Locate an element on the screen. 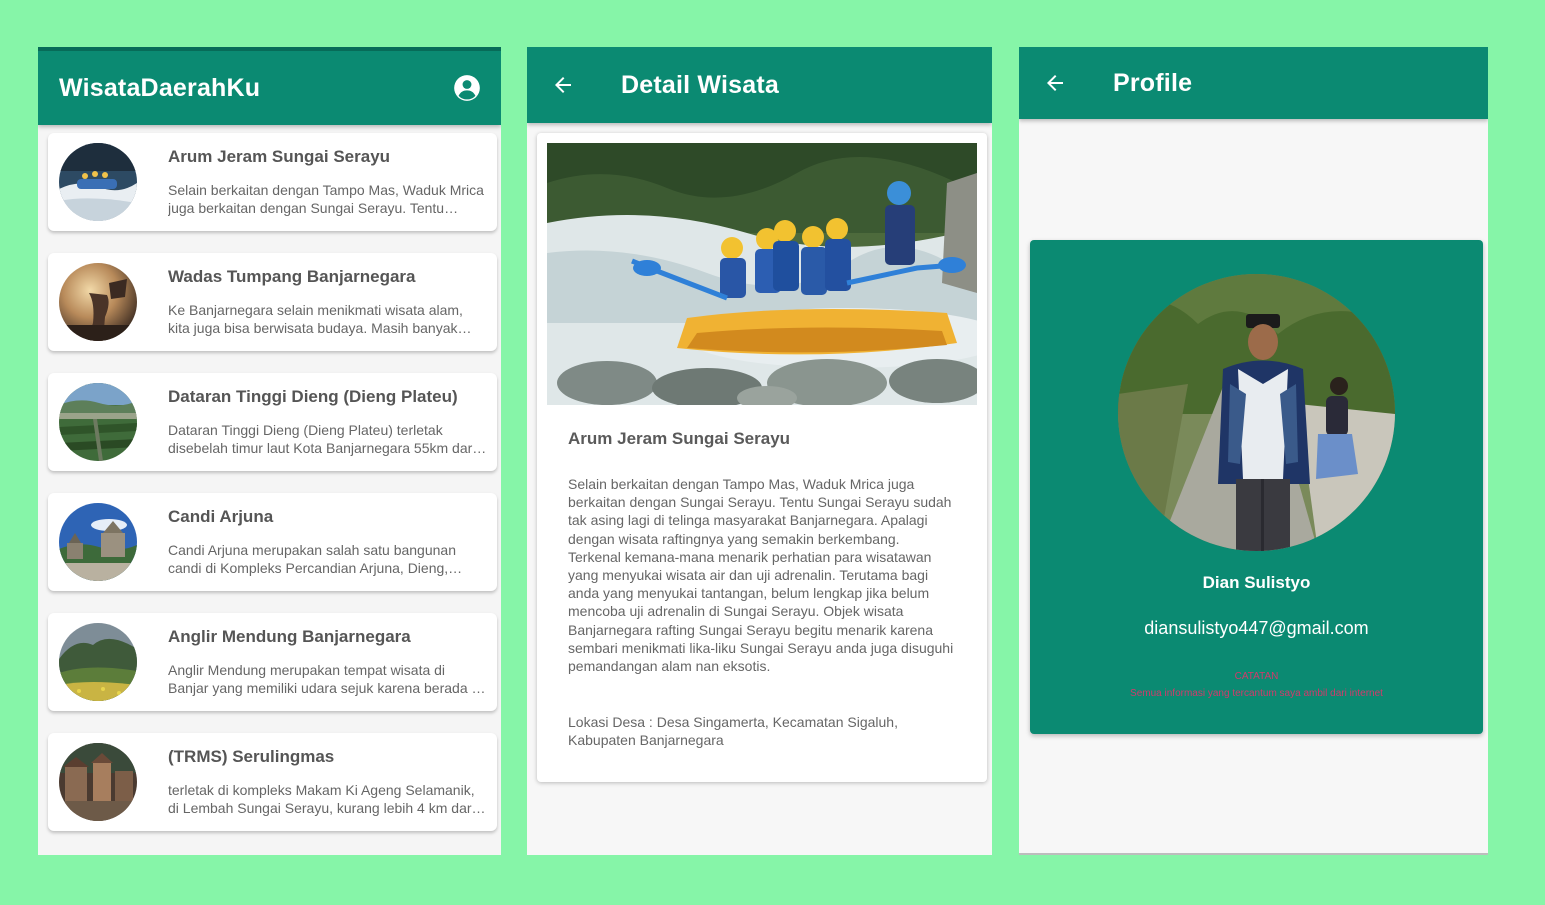 This screenshot has width=1545, height=905. app-bar: Detail Wisata is located at coordinates (759, 85).